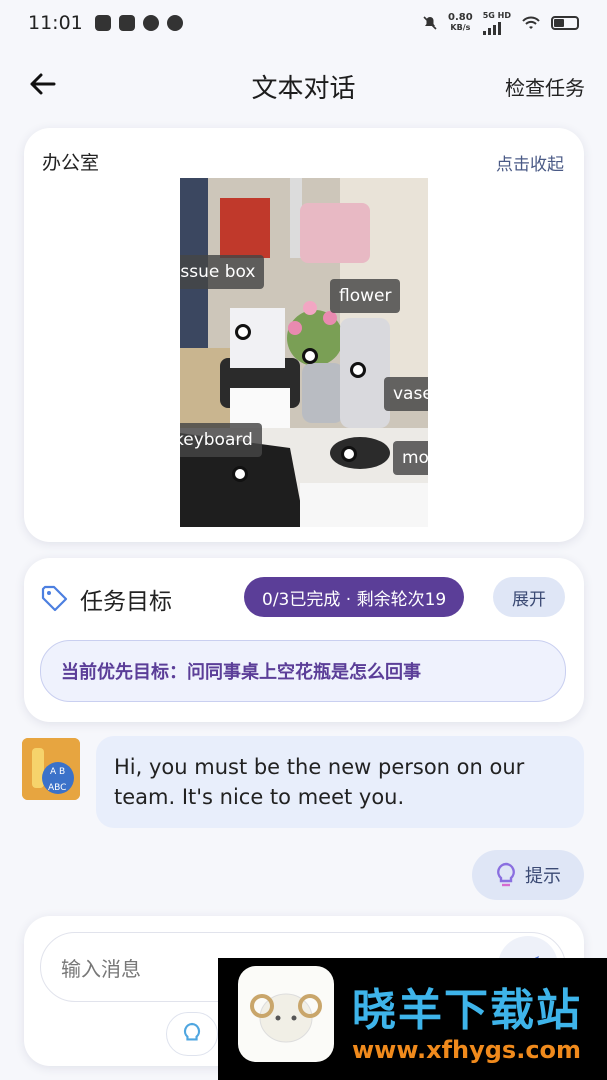 This screenshot has width=607, height=1080. I want to click on label-tissue-box: tissue box, so click(222, 272).